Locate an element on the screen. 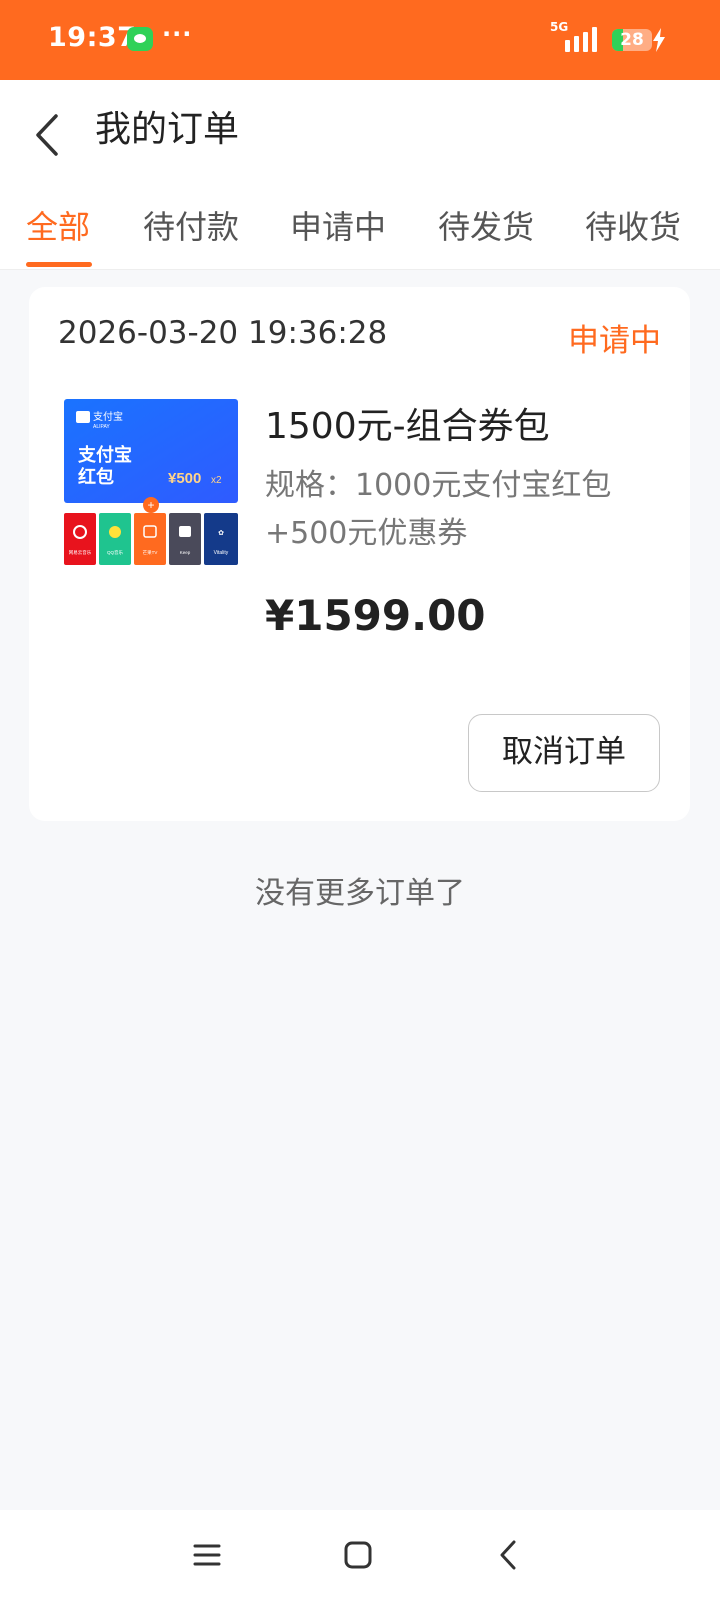 Image resolution: width=720 pixels, height=1600 pixels. signal-icon is located at coordinates (581, 39).